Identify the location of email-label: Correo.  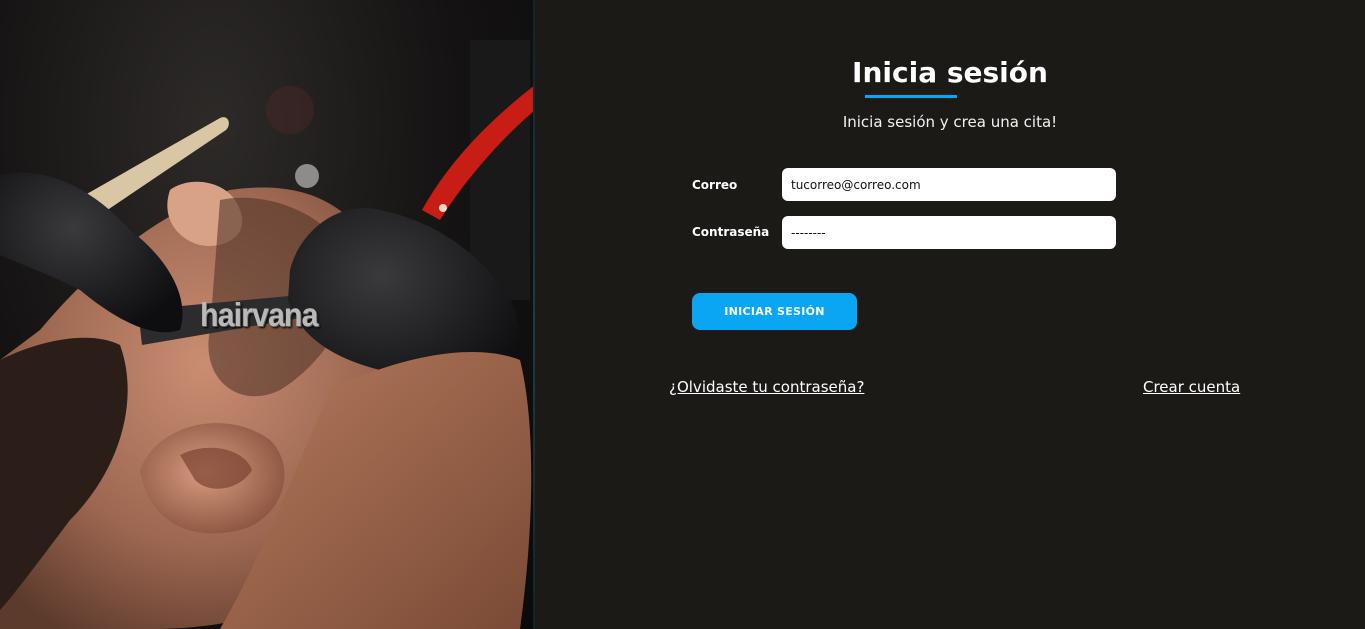
(715, 185).